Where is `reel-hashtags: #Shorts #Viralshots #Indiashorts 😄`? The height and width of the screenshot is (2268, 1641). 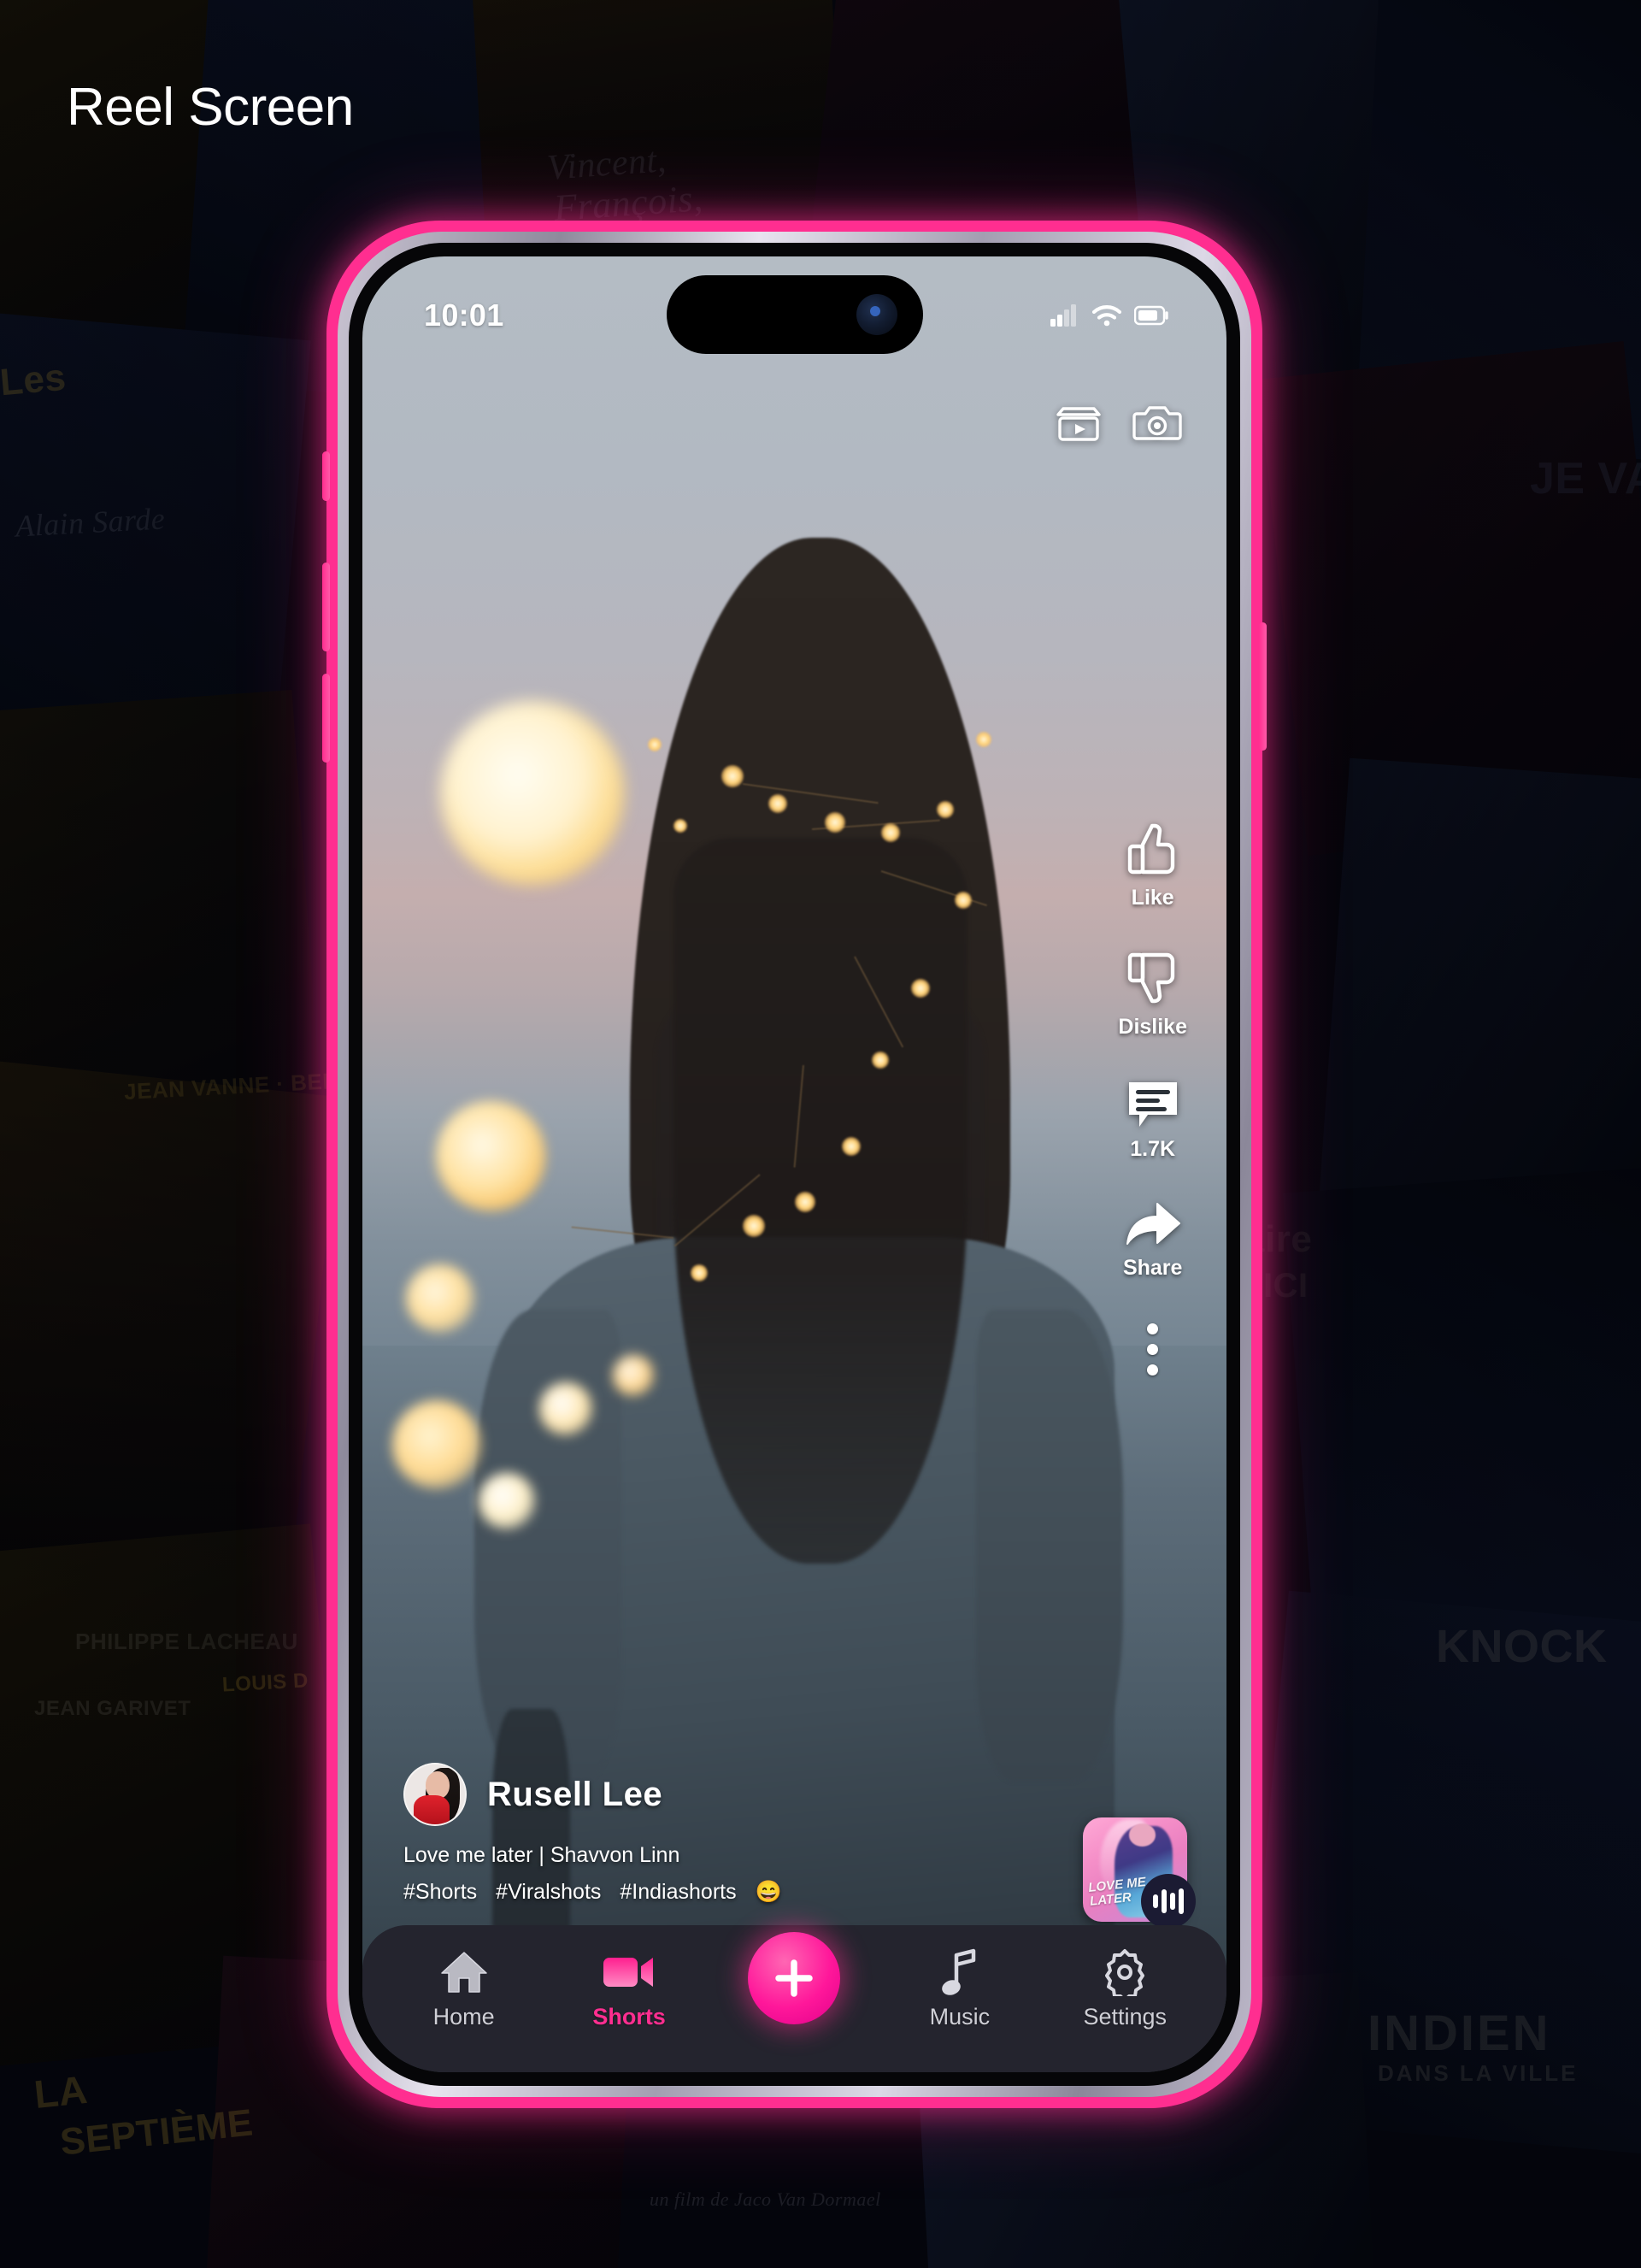 reel-hashtags: #Shorts #Viralshots #Indiashorts 😄 is located at coordinates (711, 1892).